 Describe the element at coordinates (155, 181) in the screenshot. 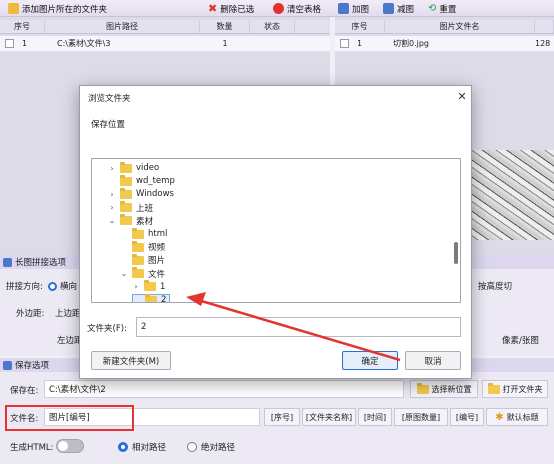

I see `tree-node-label: wd_temp` at that location.